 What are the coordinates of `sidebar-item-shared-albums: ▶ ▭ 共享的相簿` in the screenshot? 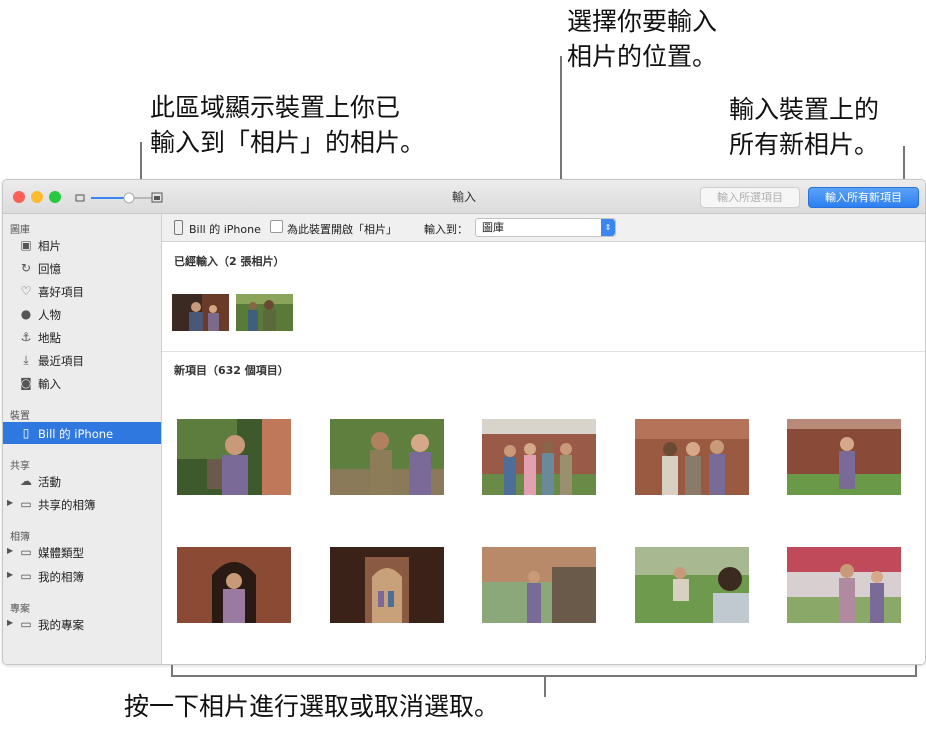 It's located at (82, 504).